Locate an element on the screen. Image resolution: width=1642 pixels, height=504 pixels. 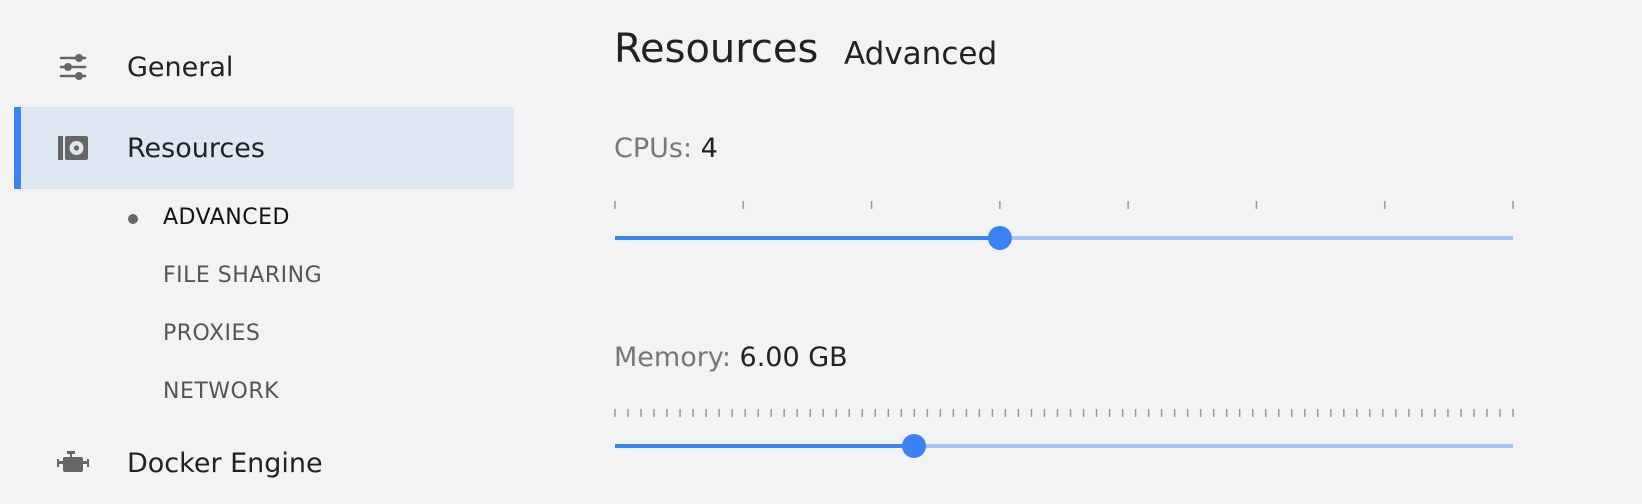
subnav-proxies: PROXIES is located at coordinates (211, 333).